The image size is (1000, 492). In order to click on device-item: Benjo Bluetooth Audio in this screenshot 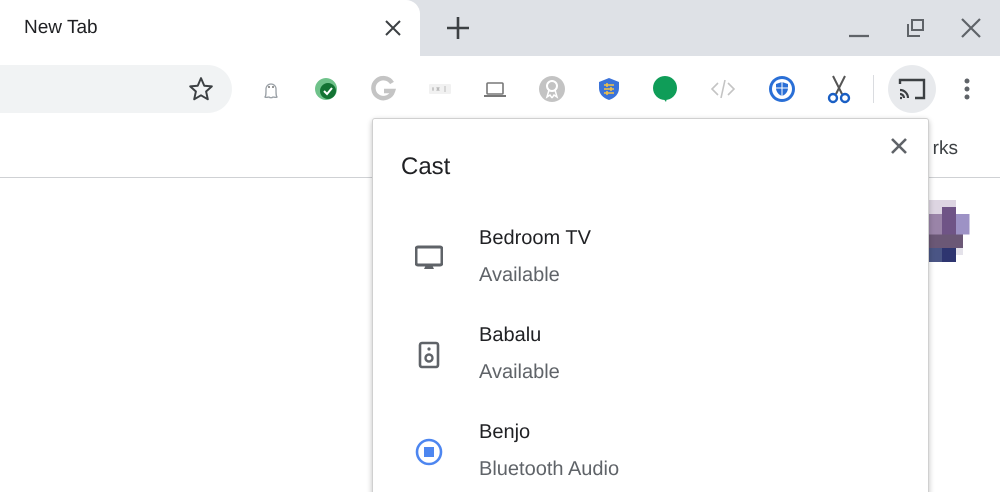, I will do `click(650, 447)`.